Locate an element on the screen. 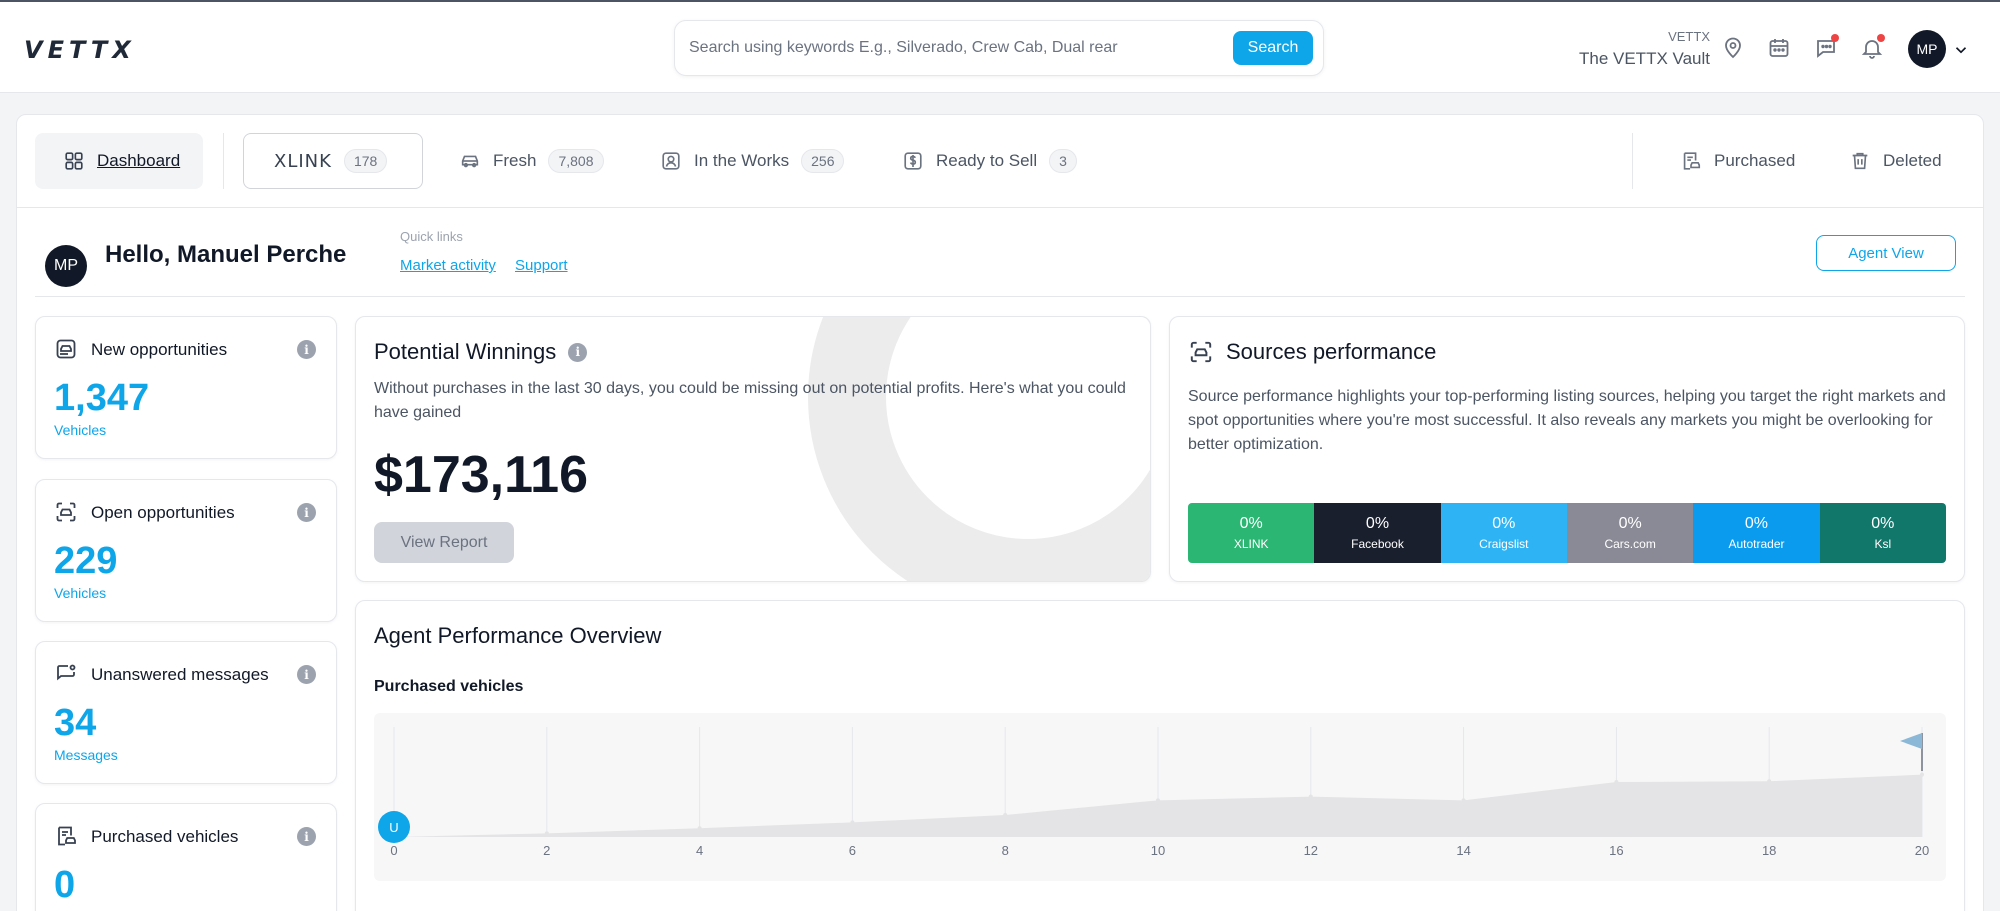 This screenshot has width=2000, height=911. chart-x-tick-label: 18 is located at coordinates (1769, 850).